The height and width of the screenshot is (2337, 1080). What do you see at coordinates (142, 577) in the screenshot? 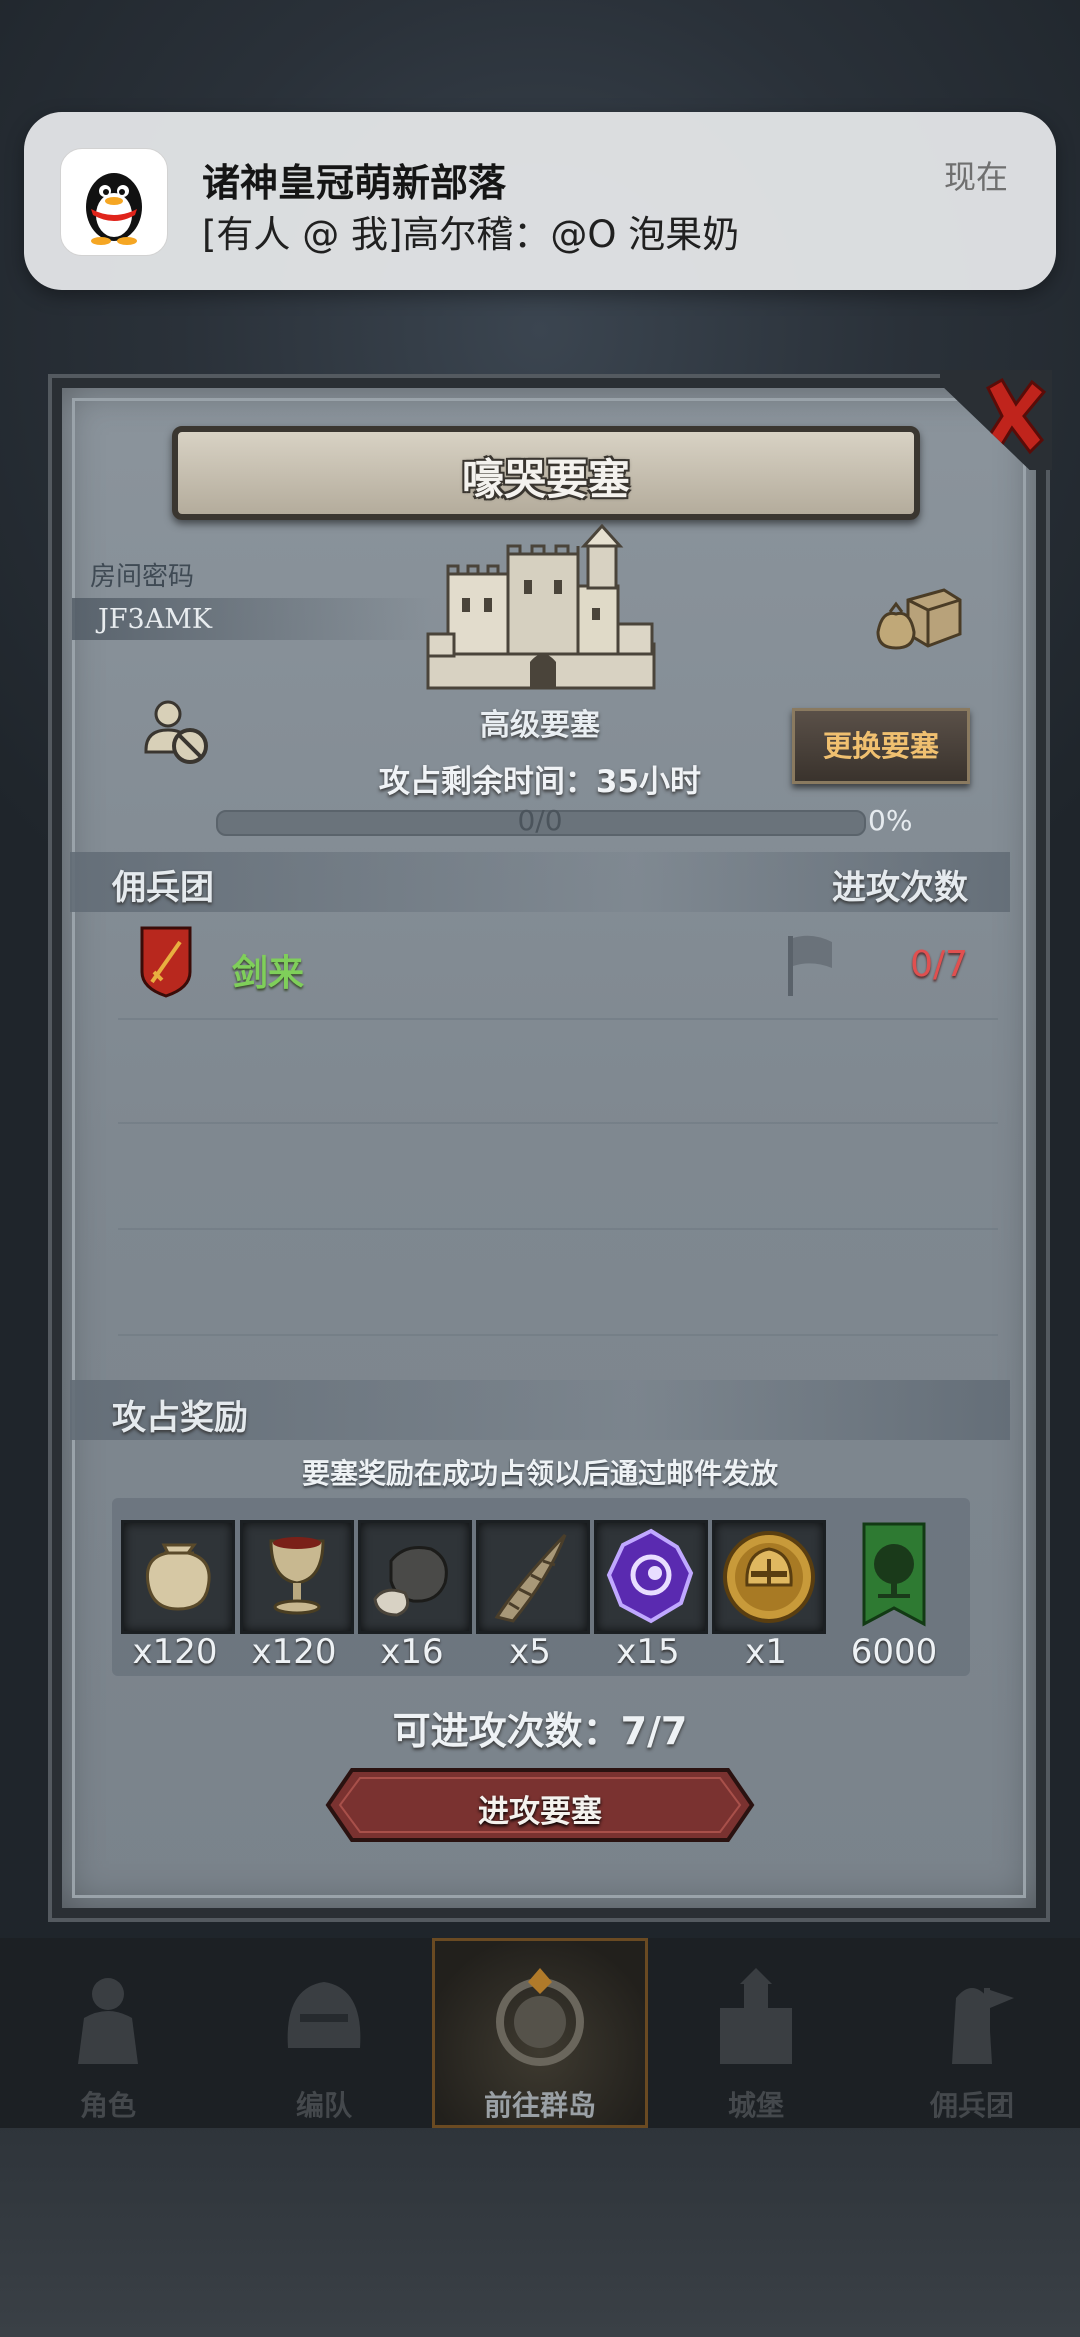
I see `room-password-label: 房间密码` at bounding box center [142, 577].